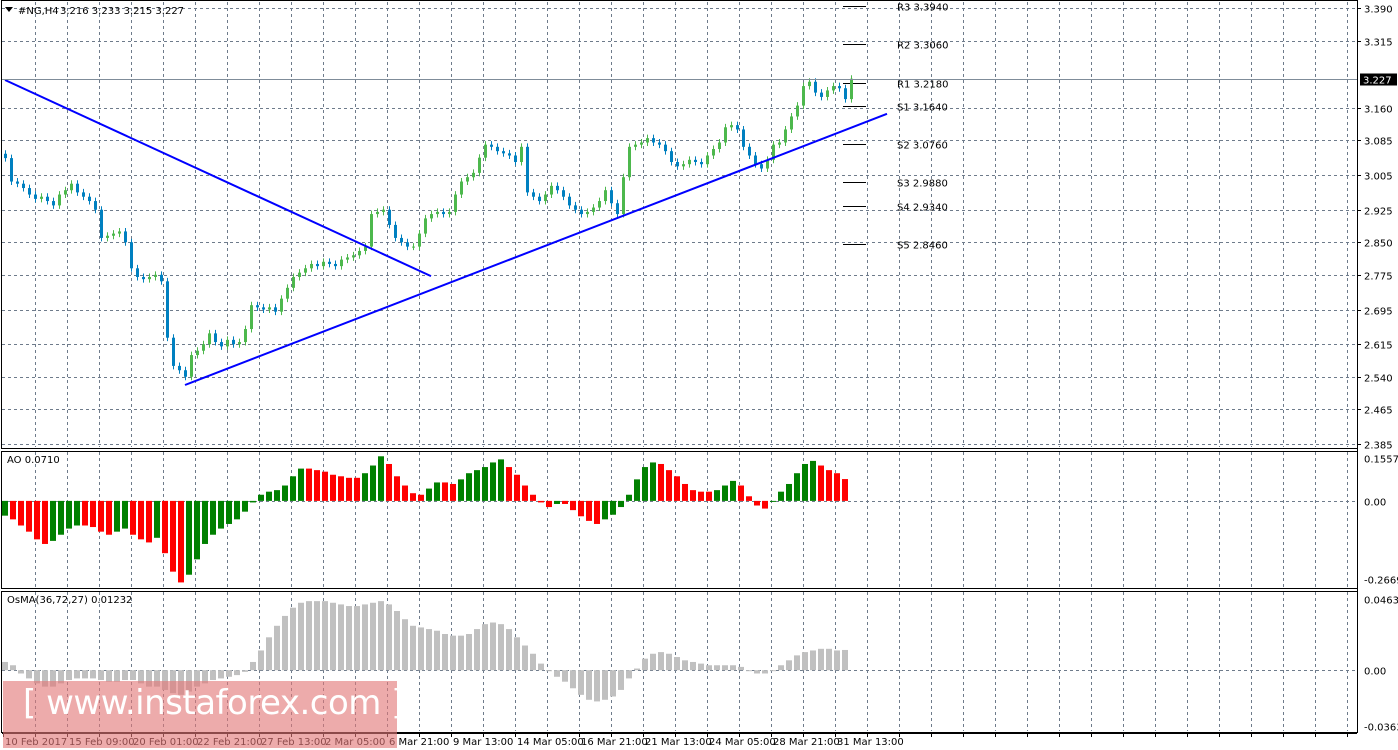  Describe the element at coordinates (9, 9) in the screenshot. I see `chevron-down-icon` at that location.